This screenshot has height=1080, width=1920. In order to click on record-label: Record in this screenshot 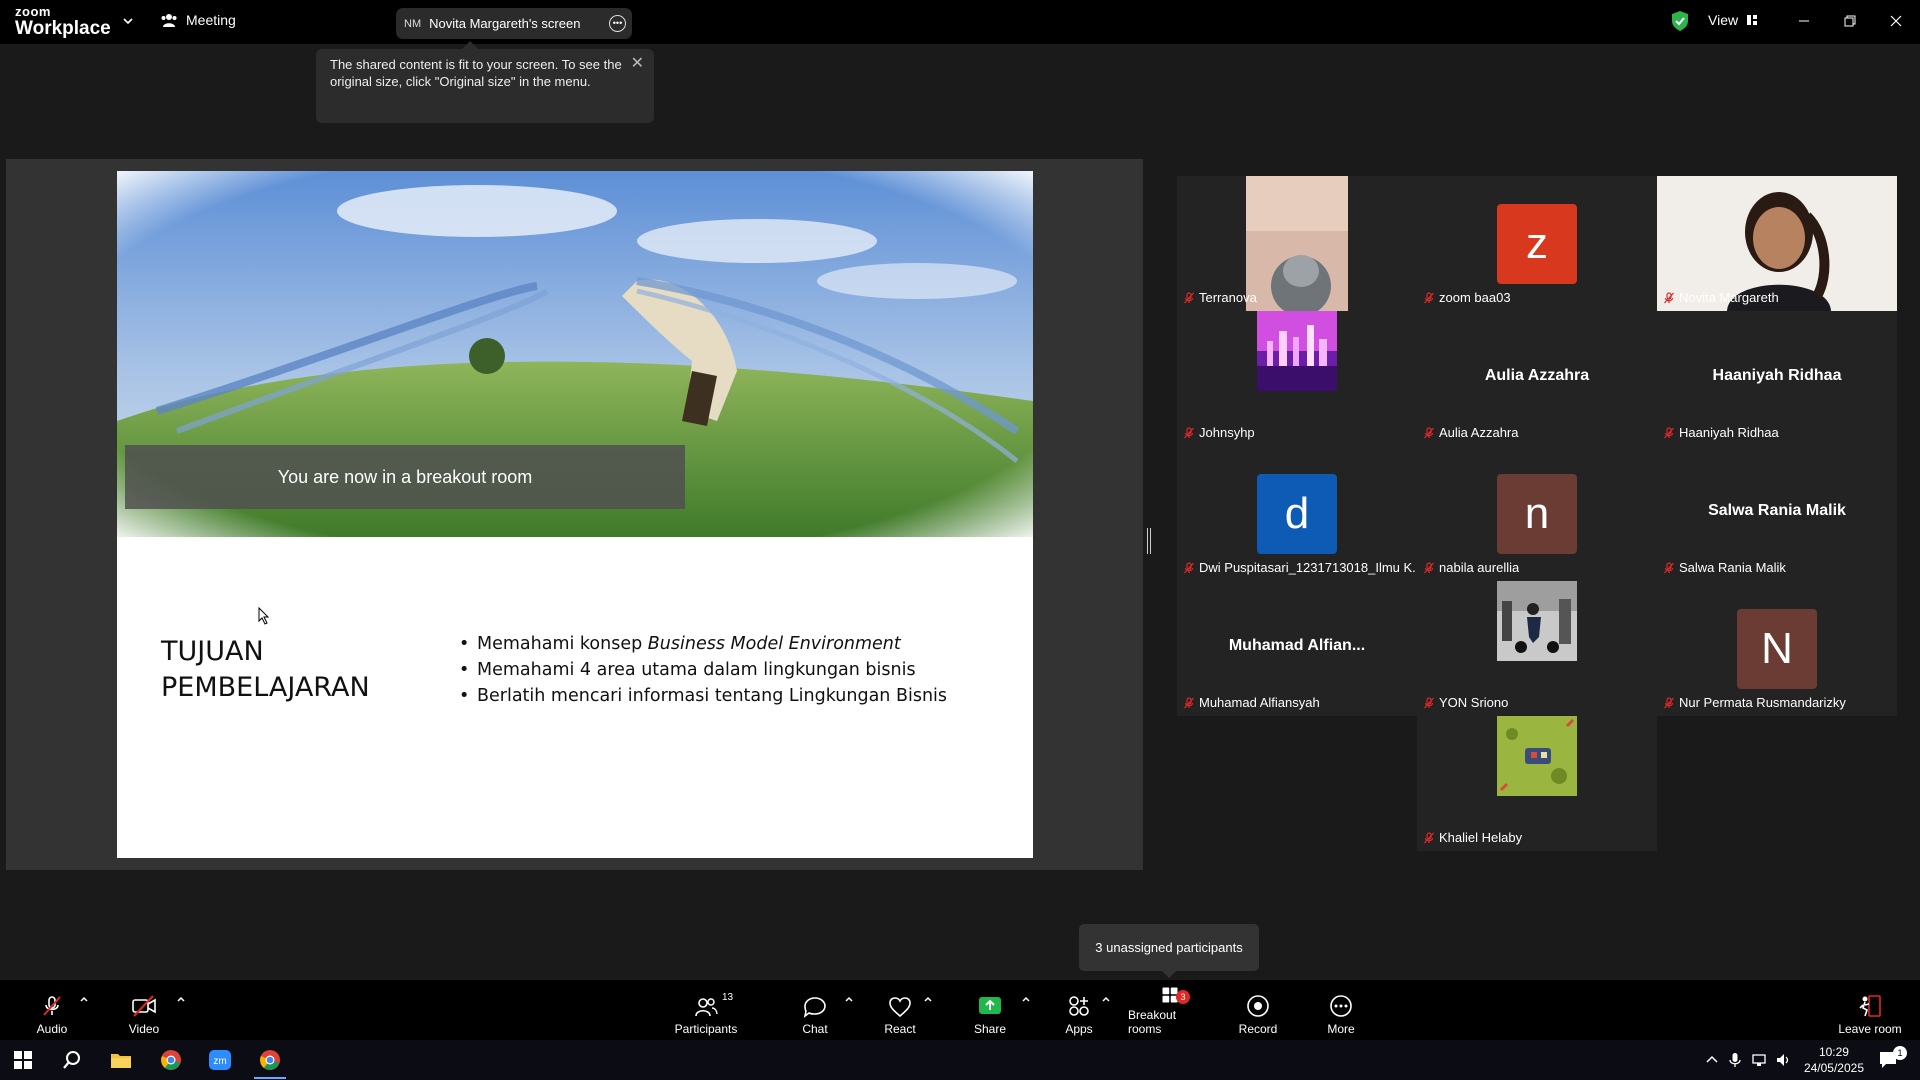, I will do `click(1258, 1029)`.